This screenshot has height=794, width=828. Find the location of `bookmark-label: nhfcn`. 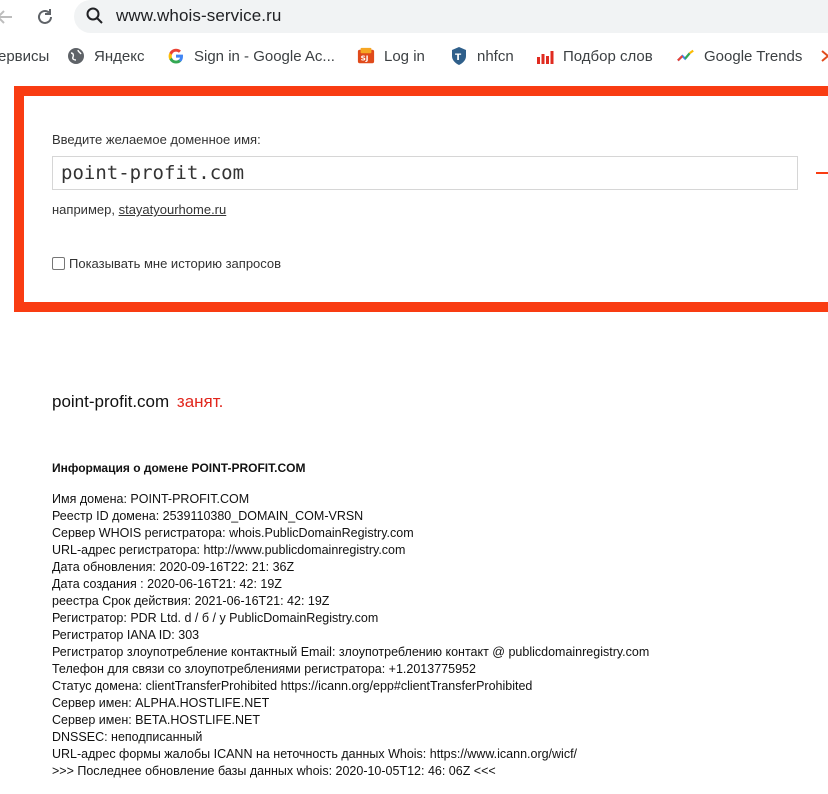

bookmark-label: nhfcn is located at coordinates (495, 56).